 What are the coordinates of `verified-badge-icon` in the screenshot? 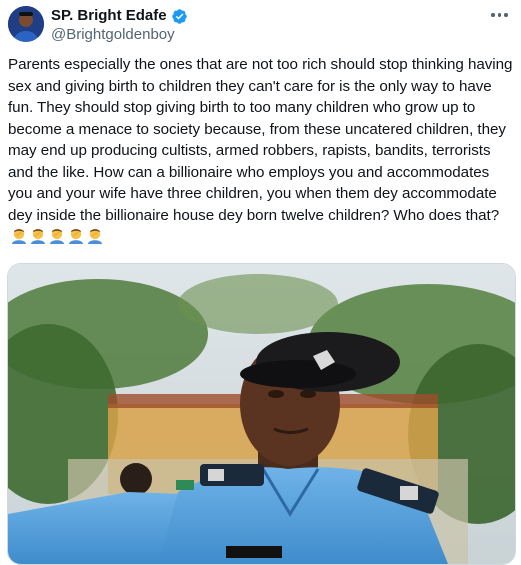 It's located at (179, 16).